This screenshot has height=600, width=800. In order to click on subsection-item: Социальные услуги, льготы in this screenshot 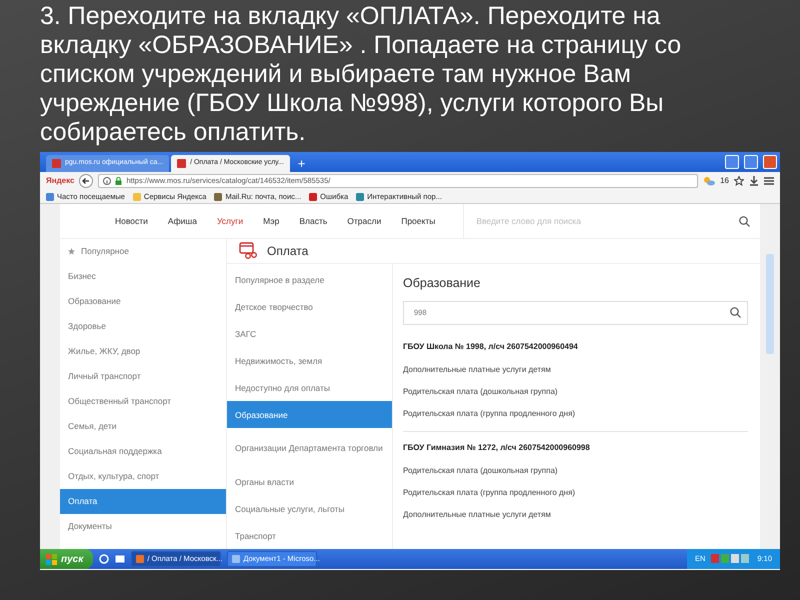, I will do `click(309, 508)`.